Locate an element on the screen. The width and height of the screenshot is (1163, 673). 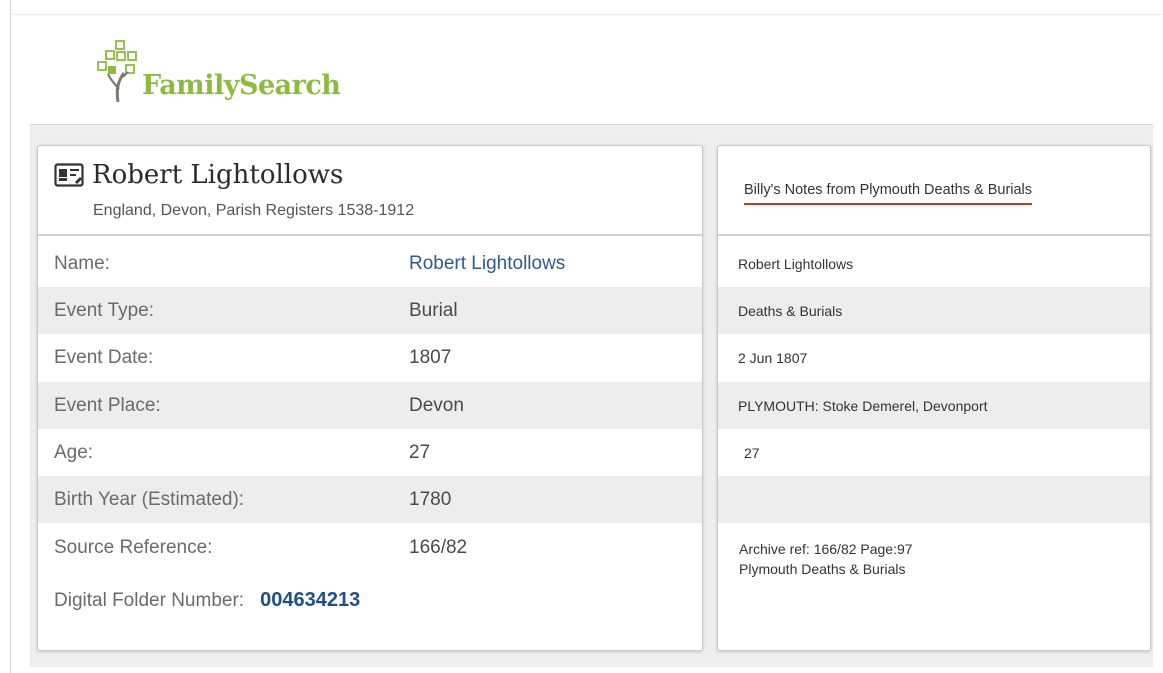
field-value: 1780 is located at coordinates (430, 499).